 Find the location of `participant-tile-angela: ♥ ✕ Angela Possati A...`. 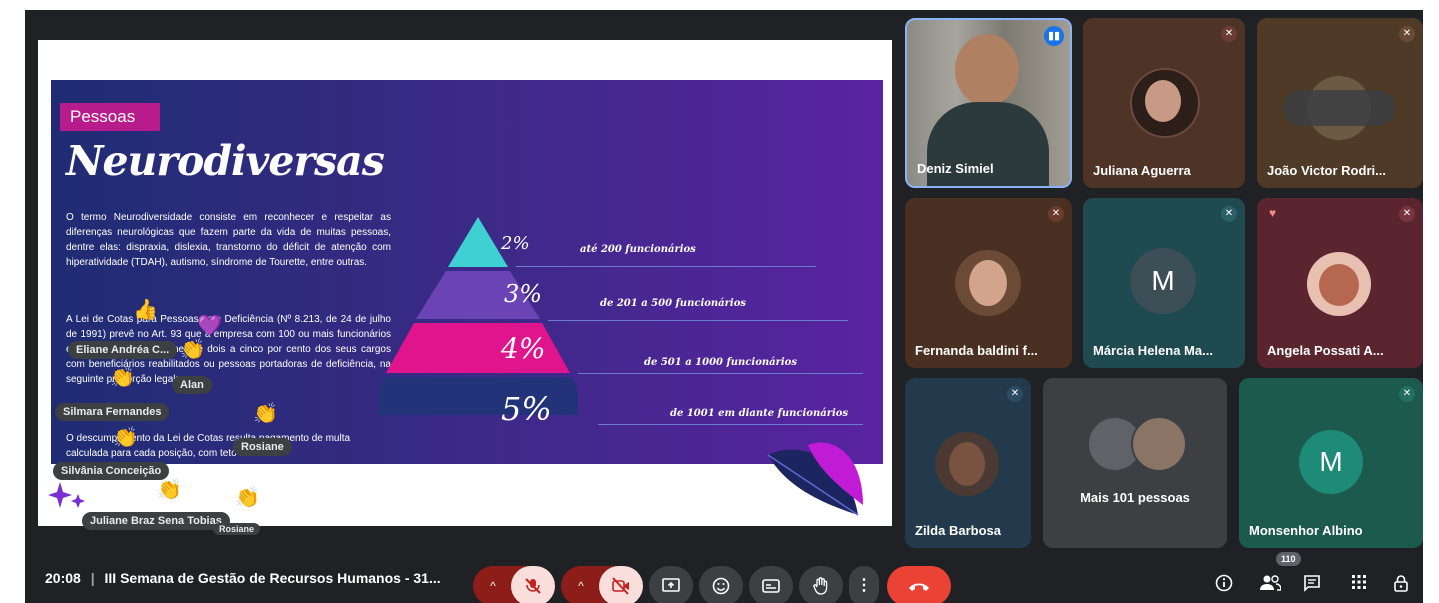

participant-tile-angela: ♥ ✕ Angela Possati A... is located at coordinates (1340, 283).